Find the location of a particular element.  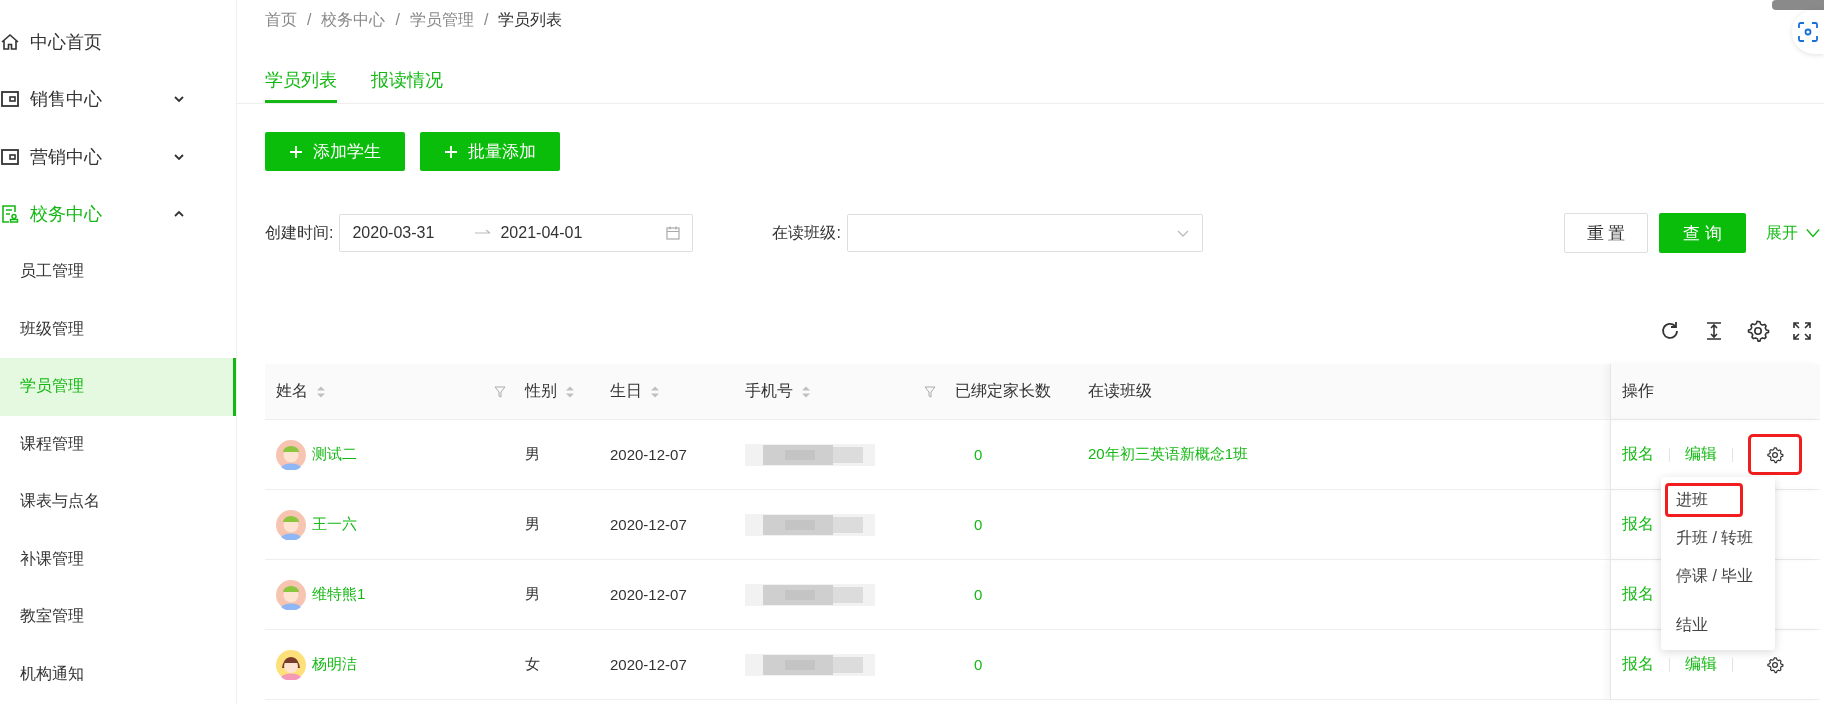

date-value: 2020-03-31 is located at coordinates (394, 233).